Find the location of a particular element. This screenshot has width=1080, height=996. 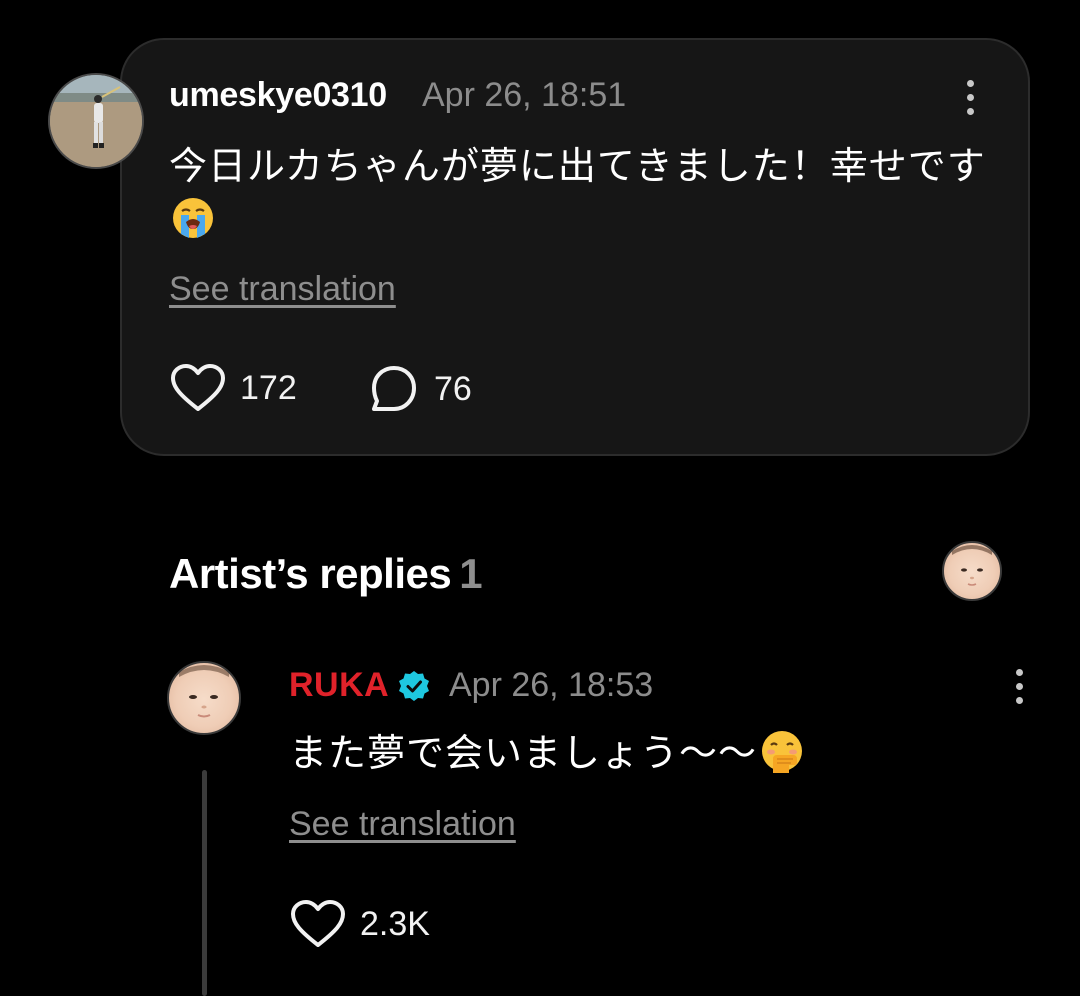

reply-text: また夢で会いましょう〜〜 is located at coordinates (523, 753).